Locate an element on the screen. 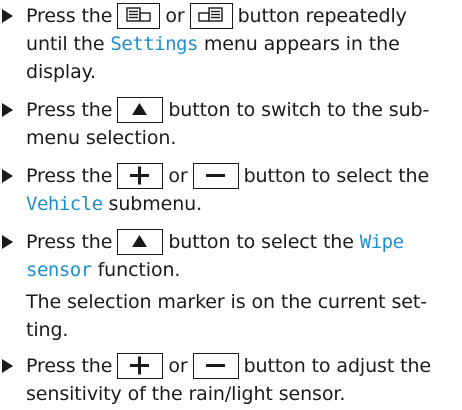 The width and height of the screenshot is (462, 410). step-line: display. is located at coordinates (61, 72).